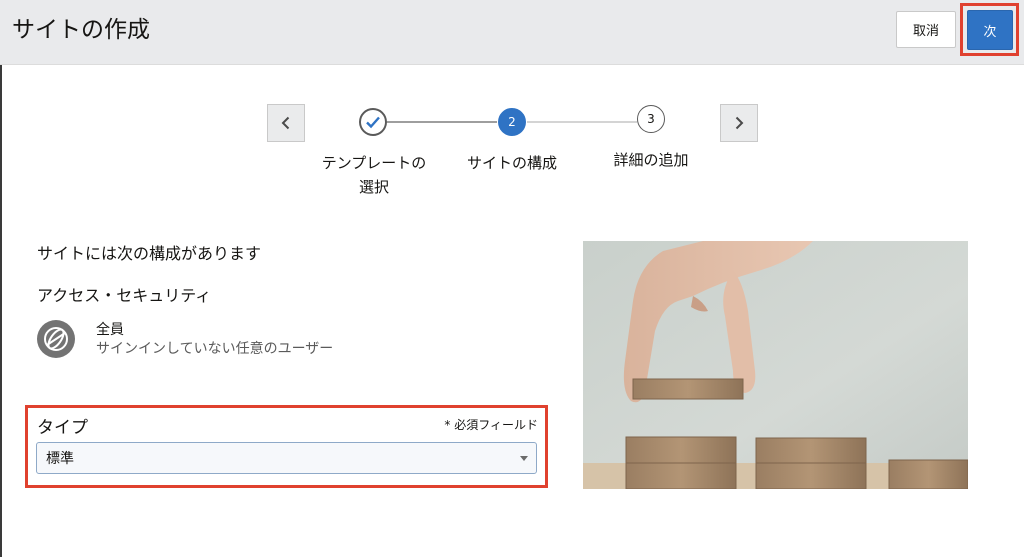 This screenshot has width=1024, height=557. I want to click on train-previous-button, so click(286, 123).